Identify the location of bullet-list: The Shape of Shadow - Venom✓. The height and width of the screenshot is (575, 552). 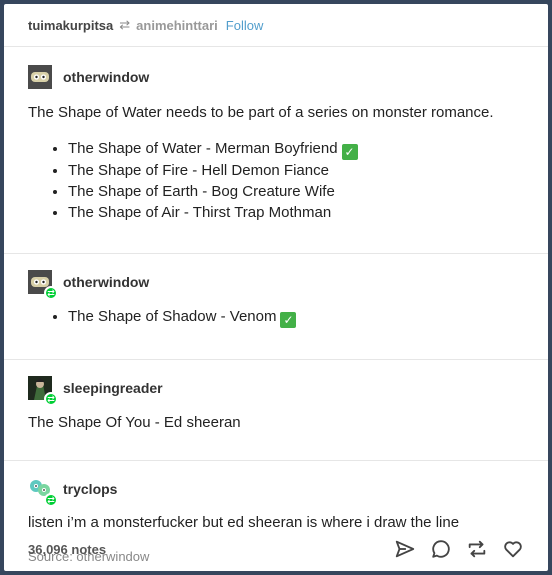
(276, 317).